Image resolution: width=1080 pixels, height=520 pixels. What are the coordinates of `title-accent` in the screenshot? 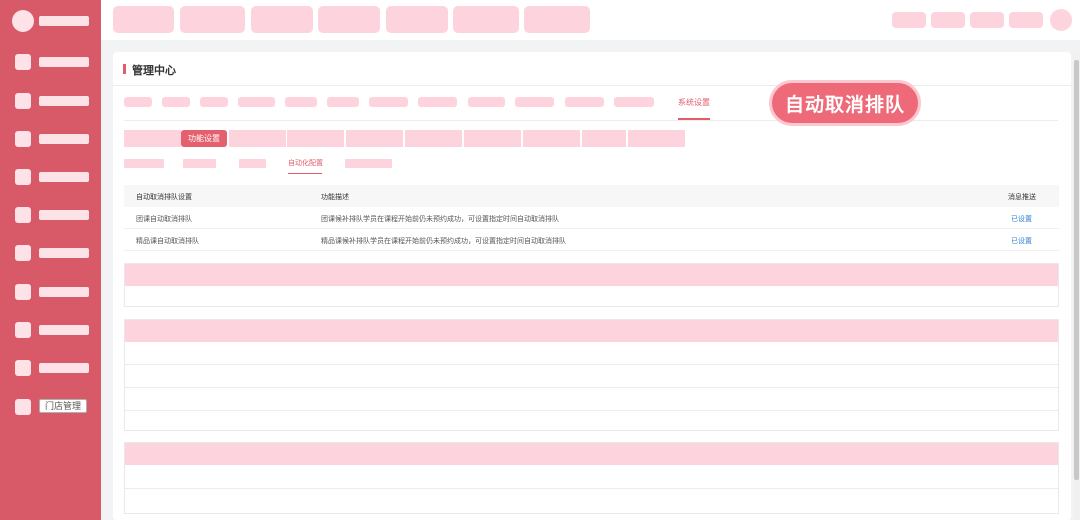 It's located at (124, 69).